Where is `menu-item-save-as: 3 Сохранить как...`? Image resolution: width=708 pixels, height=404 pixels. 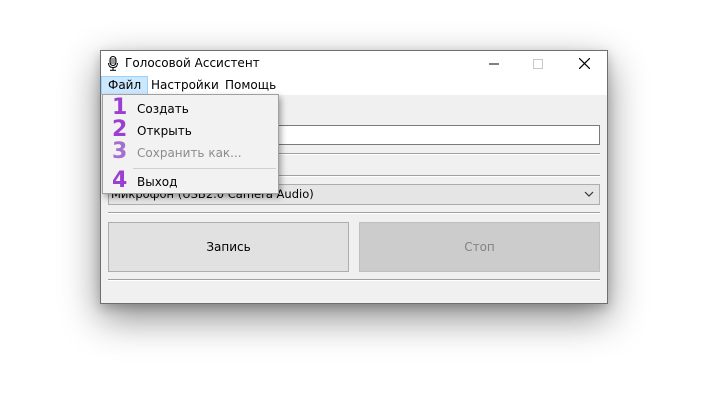
menu-item-save-as: 3 Сохранить как... is located at coordinates (190, 151).